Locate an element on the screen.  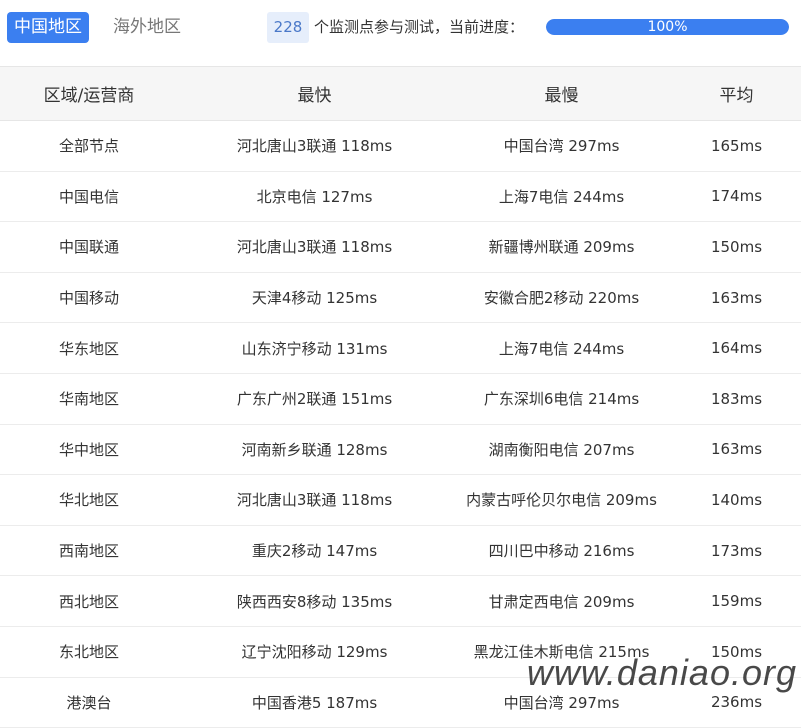
average-cell: 164ms is located at coordinates (736, 348).